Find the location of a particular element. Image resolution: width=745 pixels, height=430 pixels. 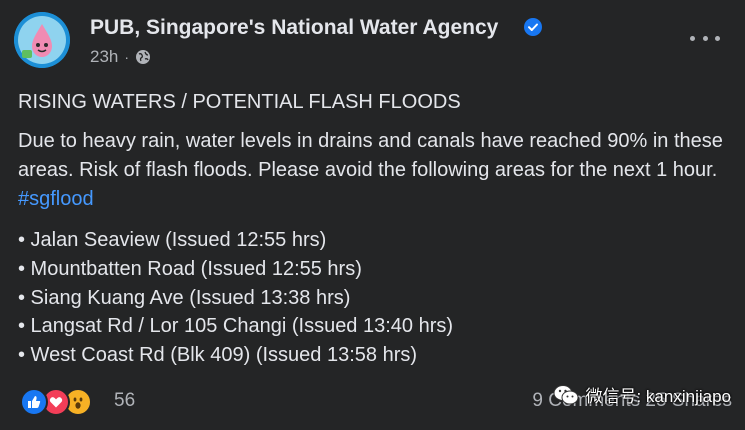

globe-icon is located at coordinates (143, 57).